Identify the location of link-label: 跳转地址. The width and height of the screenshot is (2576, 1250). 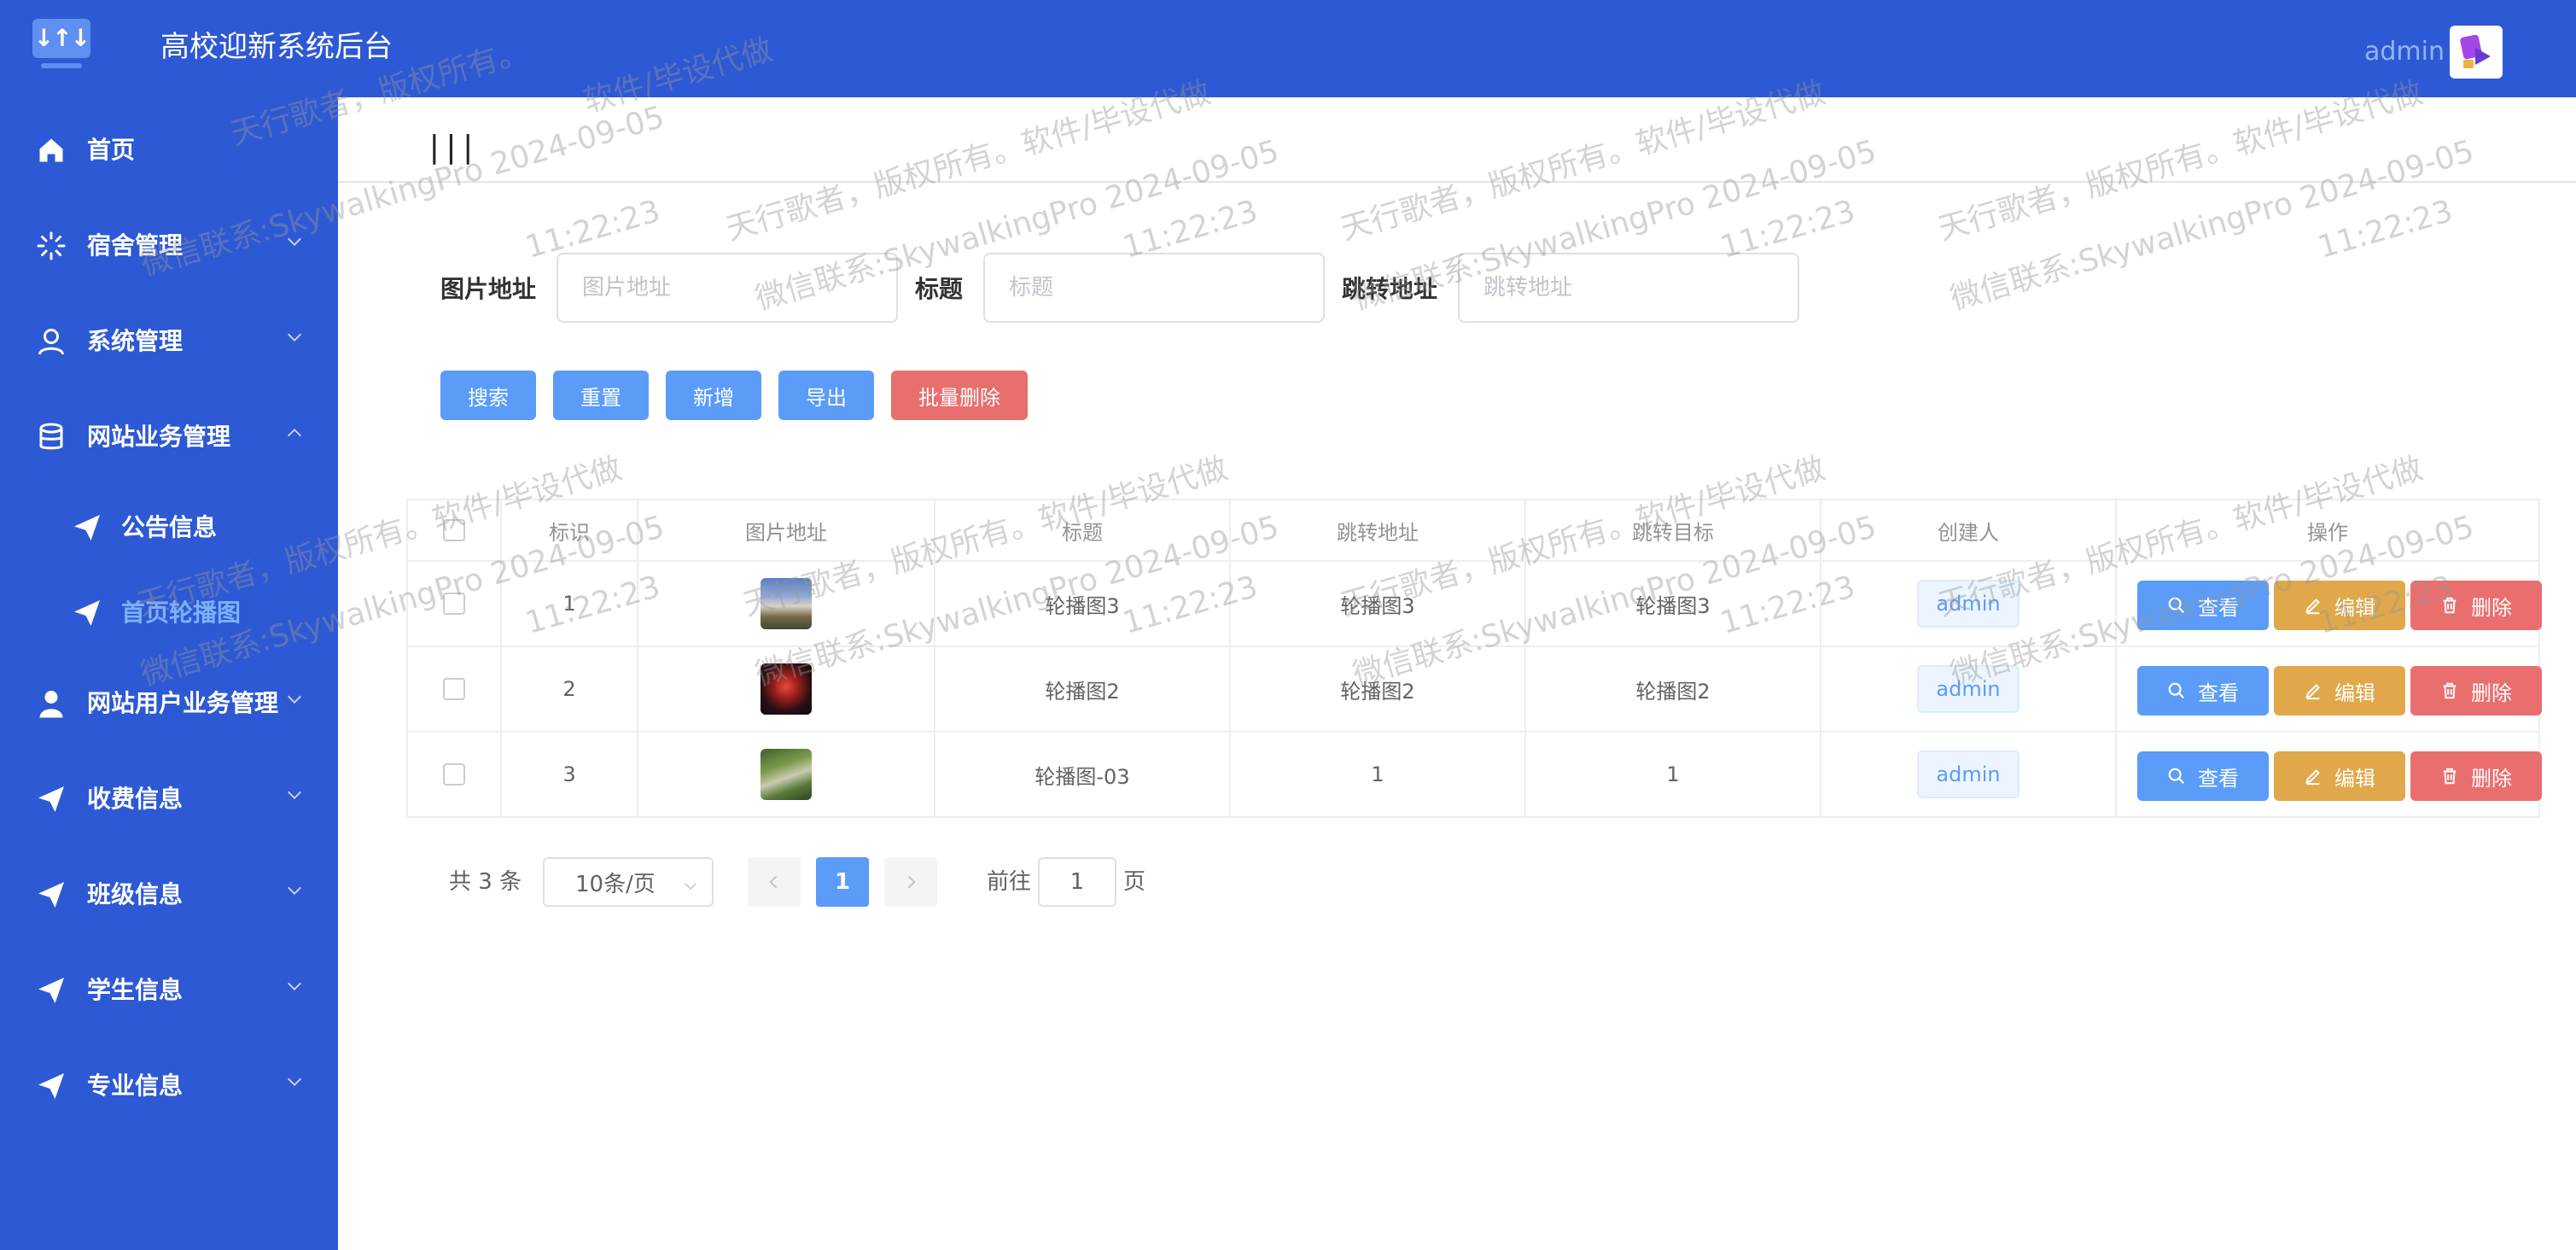
(1390, 289).